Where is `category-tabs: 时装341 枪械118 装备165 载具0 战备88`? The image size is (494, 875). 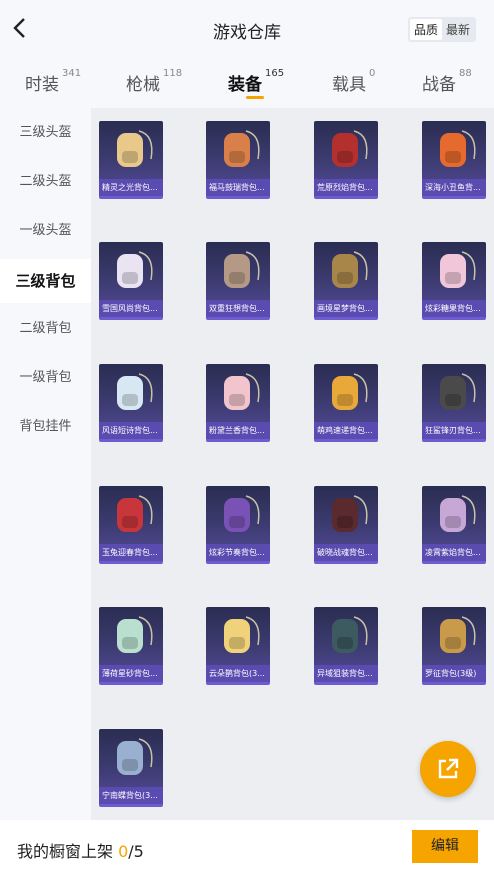 category-tabs: 时装341 枪械118 装备165 载具0 战备88 is located at coordinates (247, 83).